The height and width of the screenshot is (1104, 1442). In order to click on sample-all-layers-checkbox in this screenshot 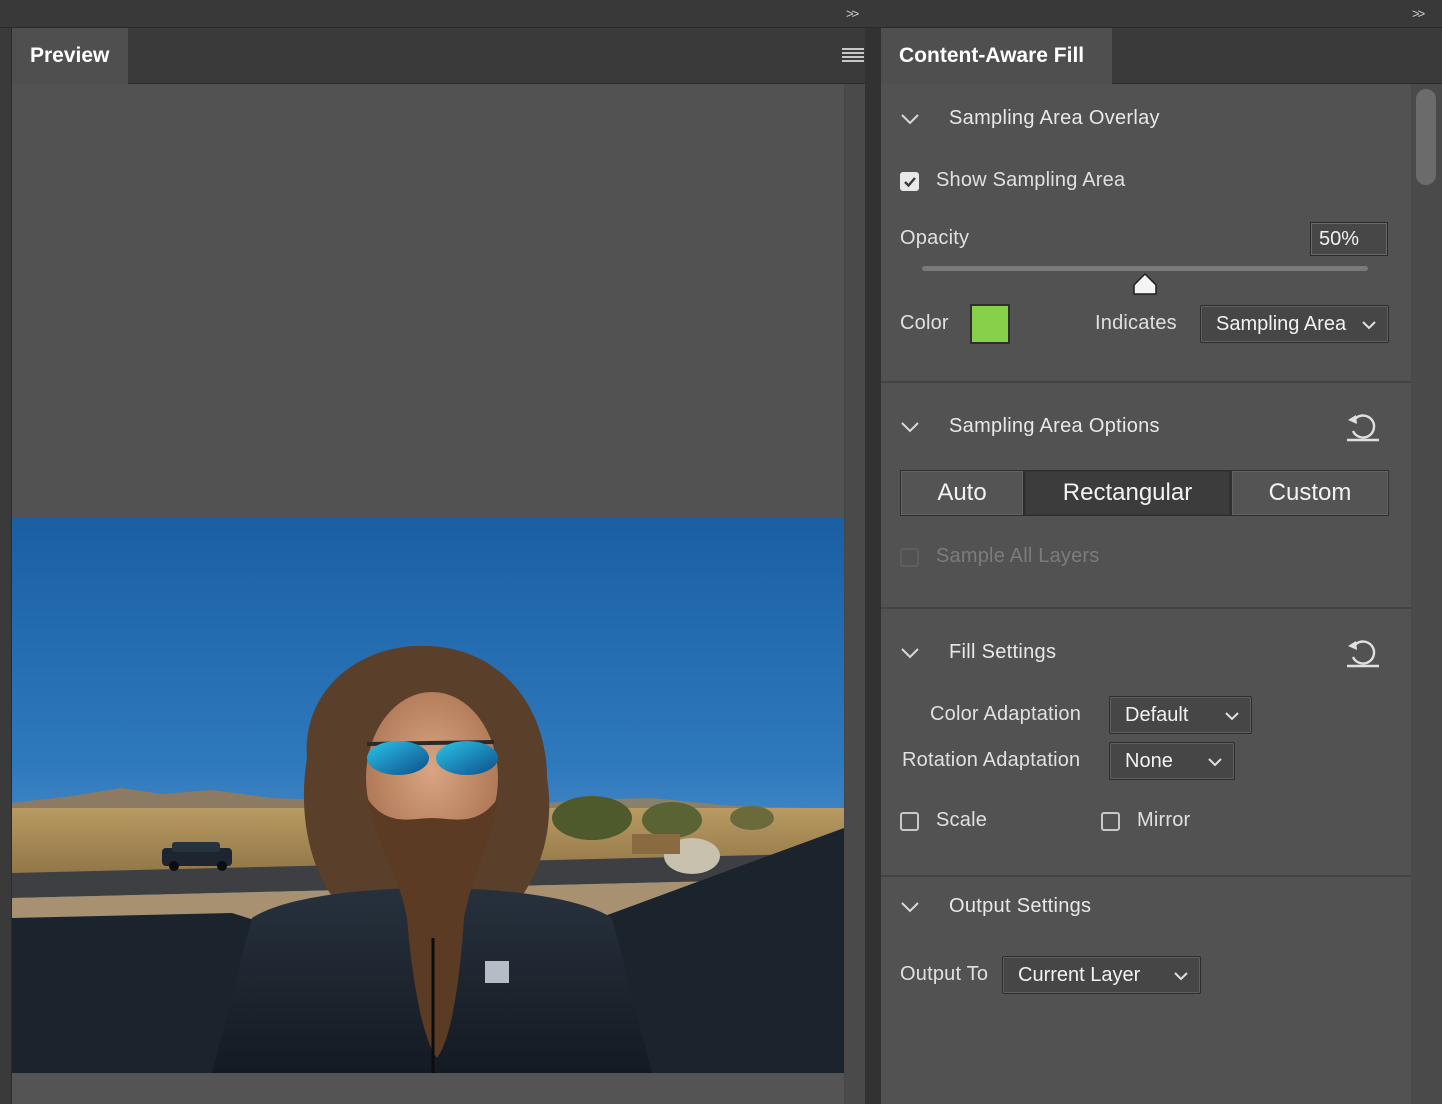, I will do `click(909, 557)`.